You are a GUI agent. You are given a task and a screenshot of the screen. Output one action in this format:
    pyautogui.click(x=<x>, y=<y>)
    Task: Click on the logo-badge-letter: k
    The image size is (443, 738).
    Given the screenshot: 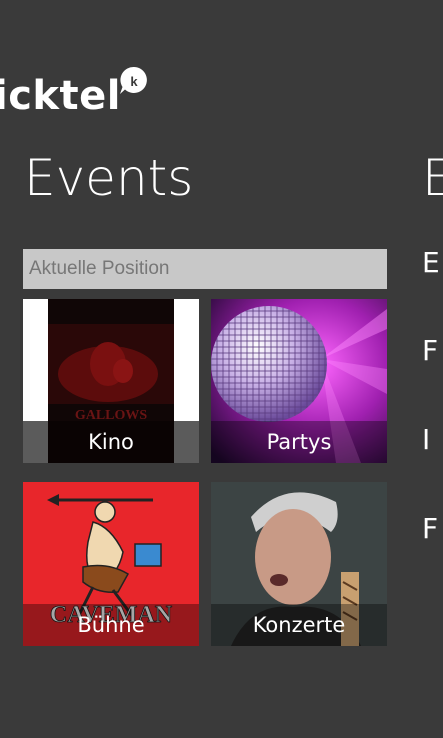 What is the action you would take?
    pyautogui.click(x=134, y=81)
    